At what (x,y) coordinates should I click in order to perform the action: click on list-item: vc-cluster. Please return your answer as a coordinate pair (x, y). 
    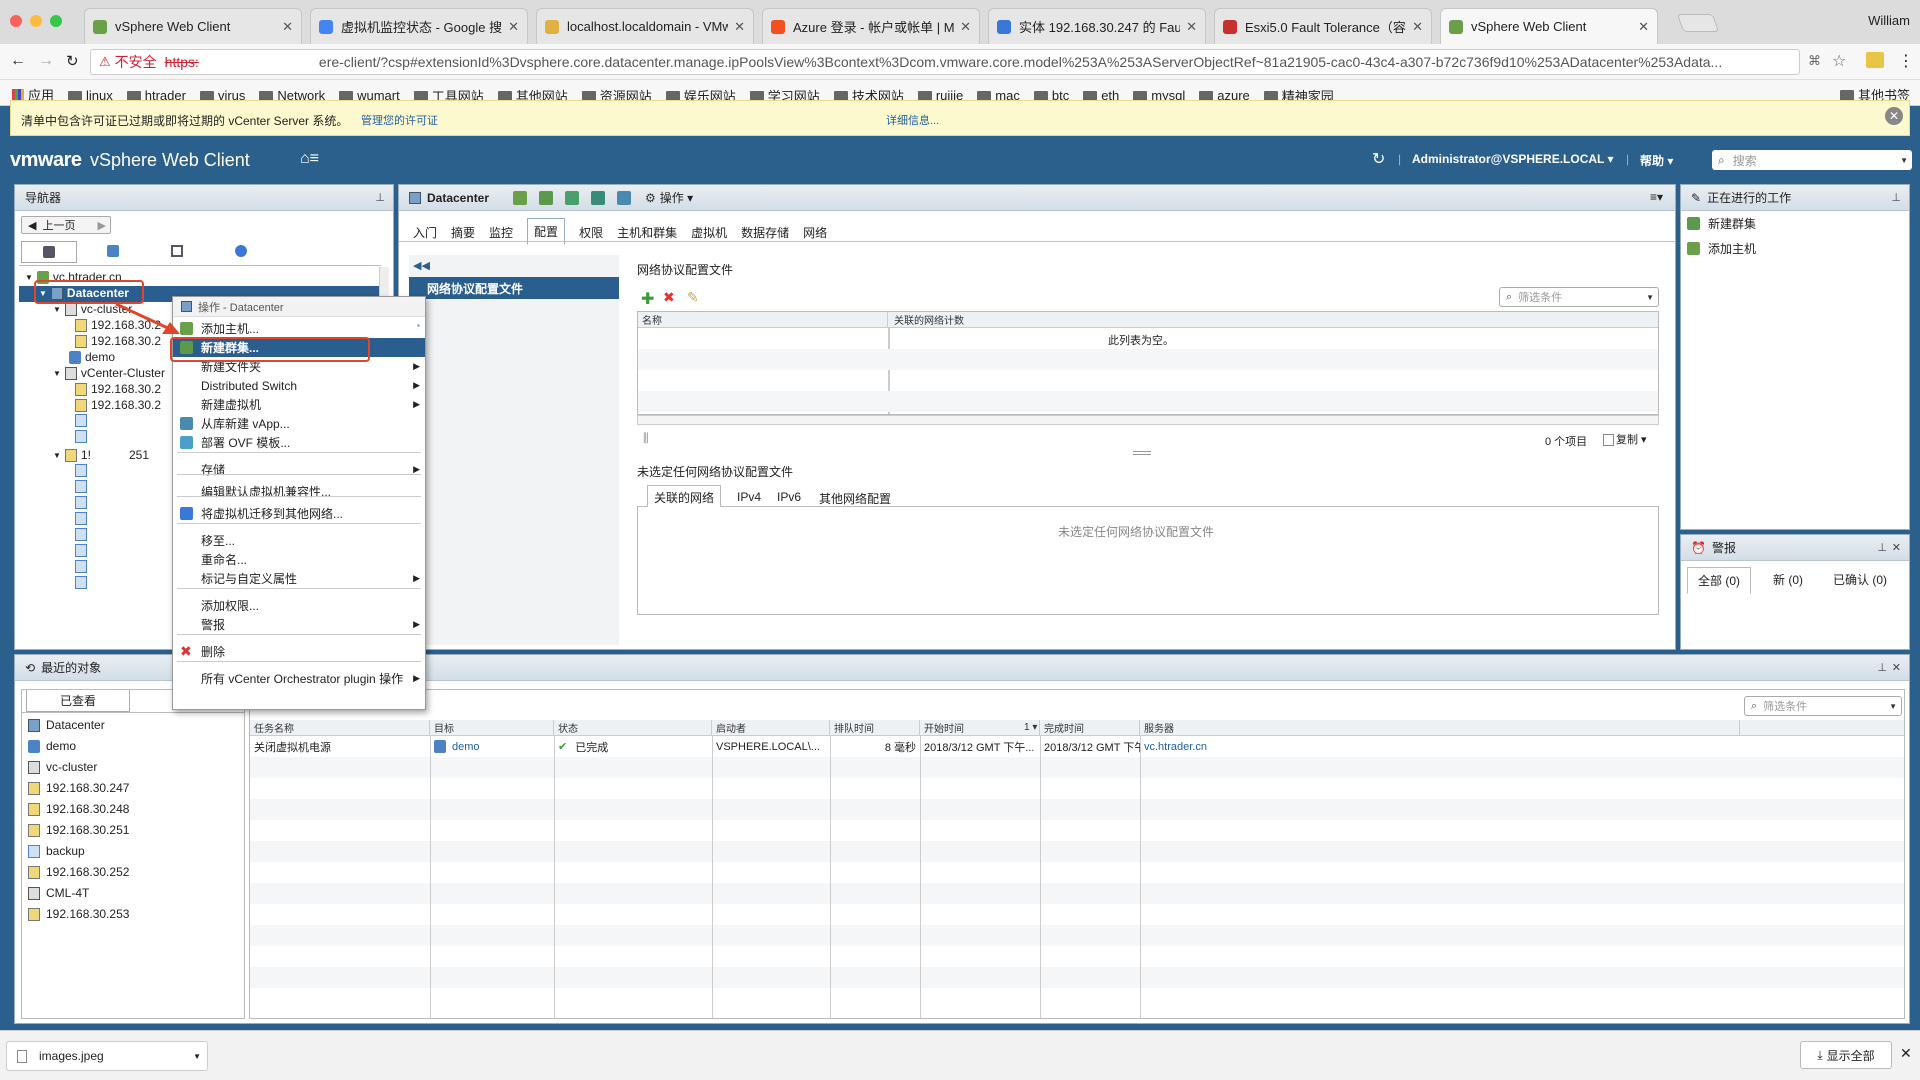
    Looking at the image, I should click on (62, 767).